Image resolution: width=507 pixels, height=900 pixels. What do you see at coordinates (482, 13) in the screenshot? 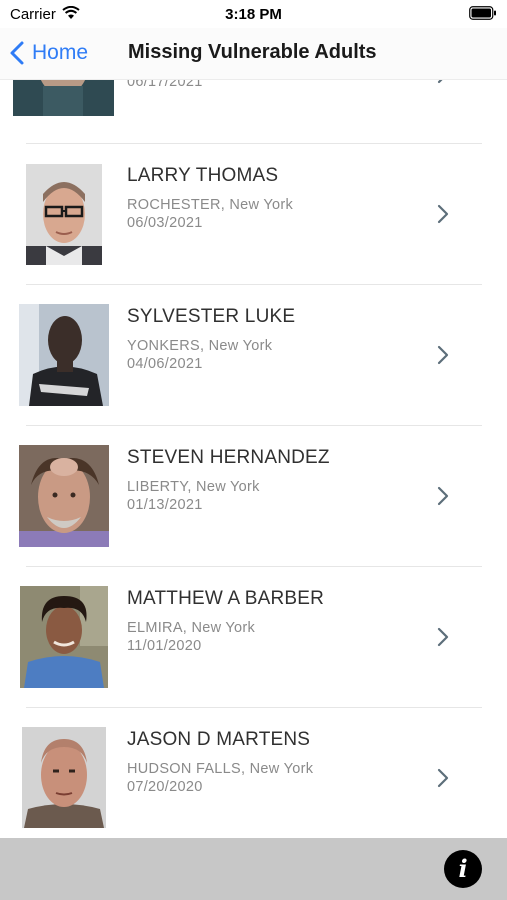
I see `battery-icon` at bounding box center [482, 13].